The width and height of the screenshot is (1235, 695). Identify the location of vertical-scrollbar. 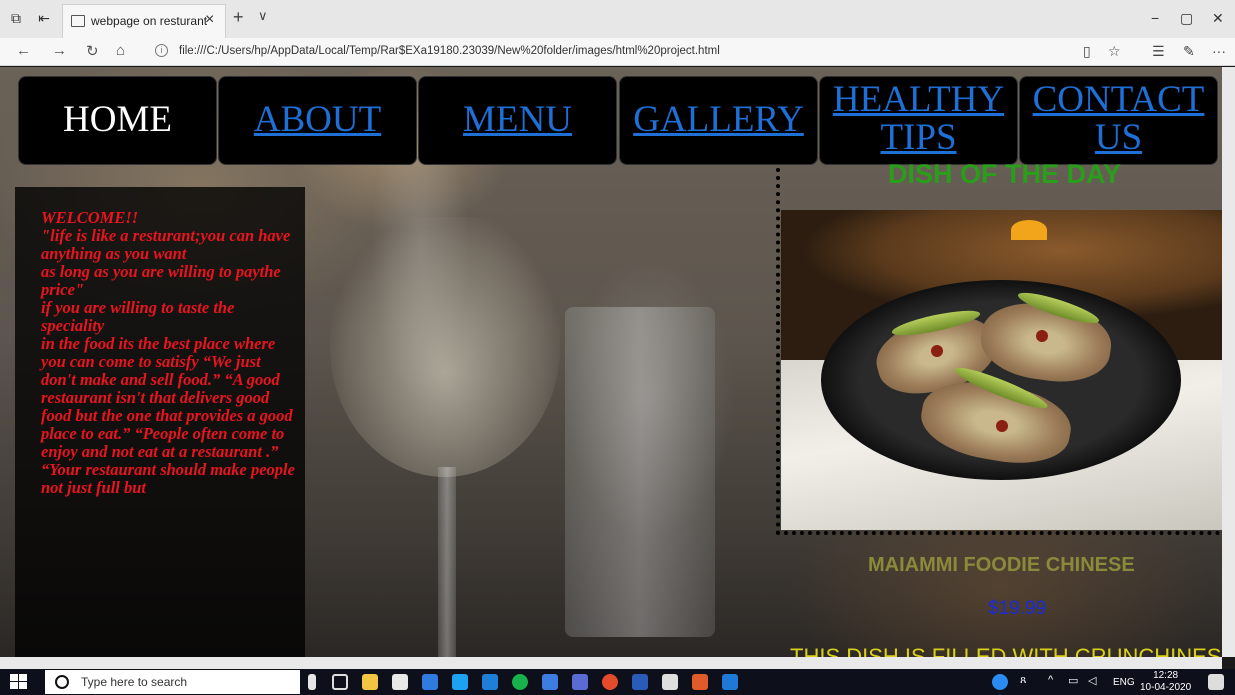
(1228, 362).